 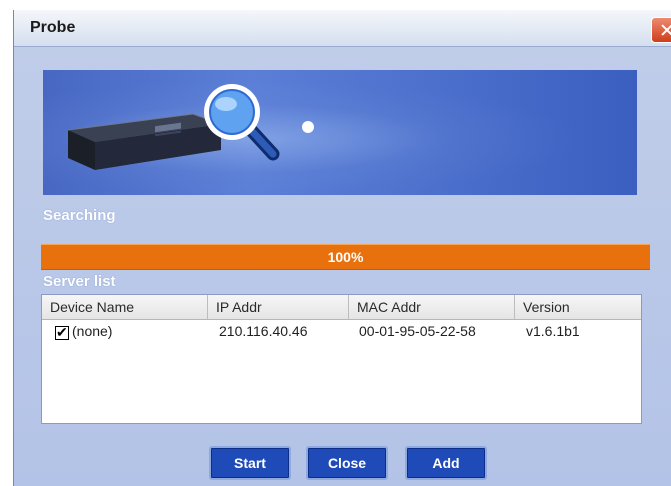 What do you see at coordinates (347, 463) in the screenshot?
I see `close-button: Close` at bounding box center [347, 463].